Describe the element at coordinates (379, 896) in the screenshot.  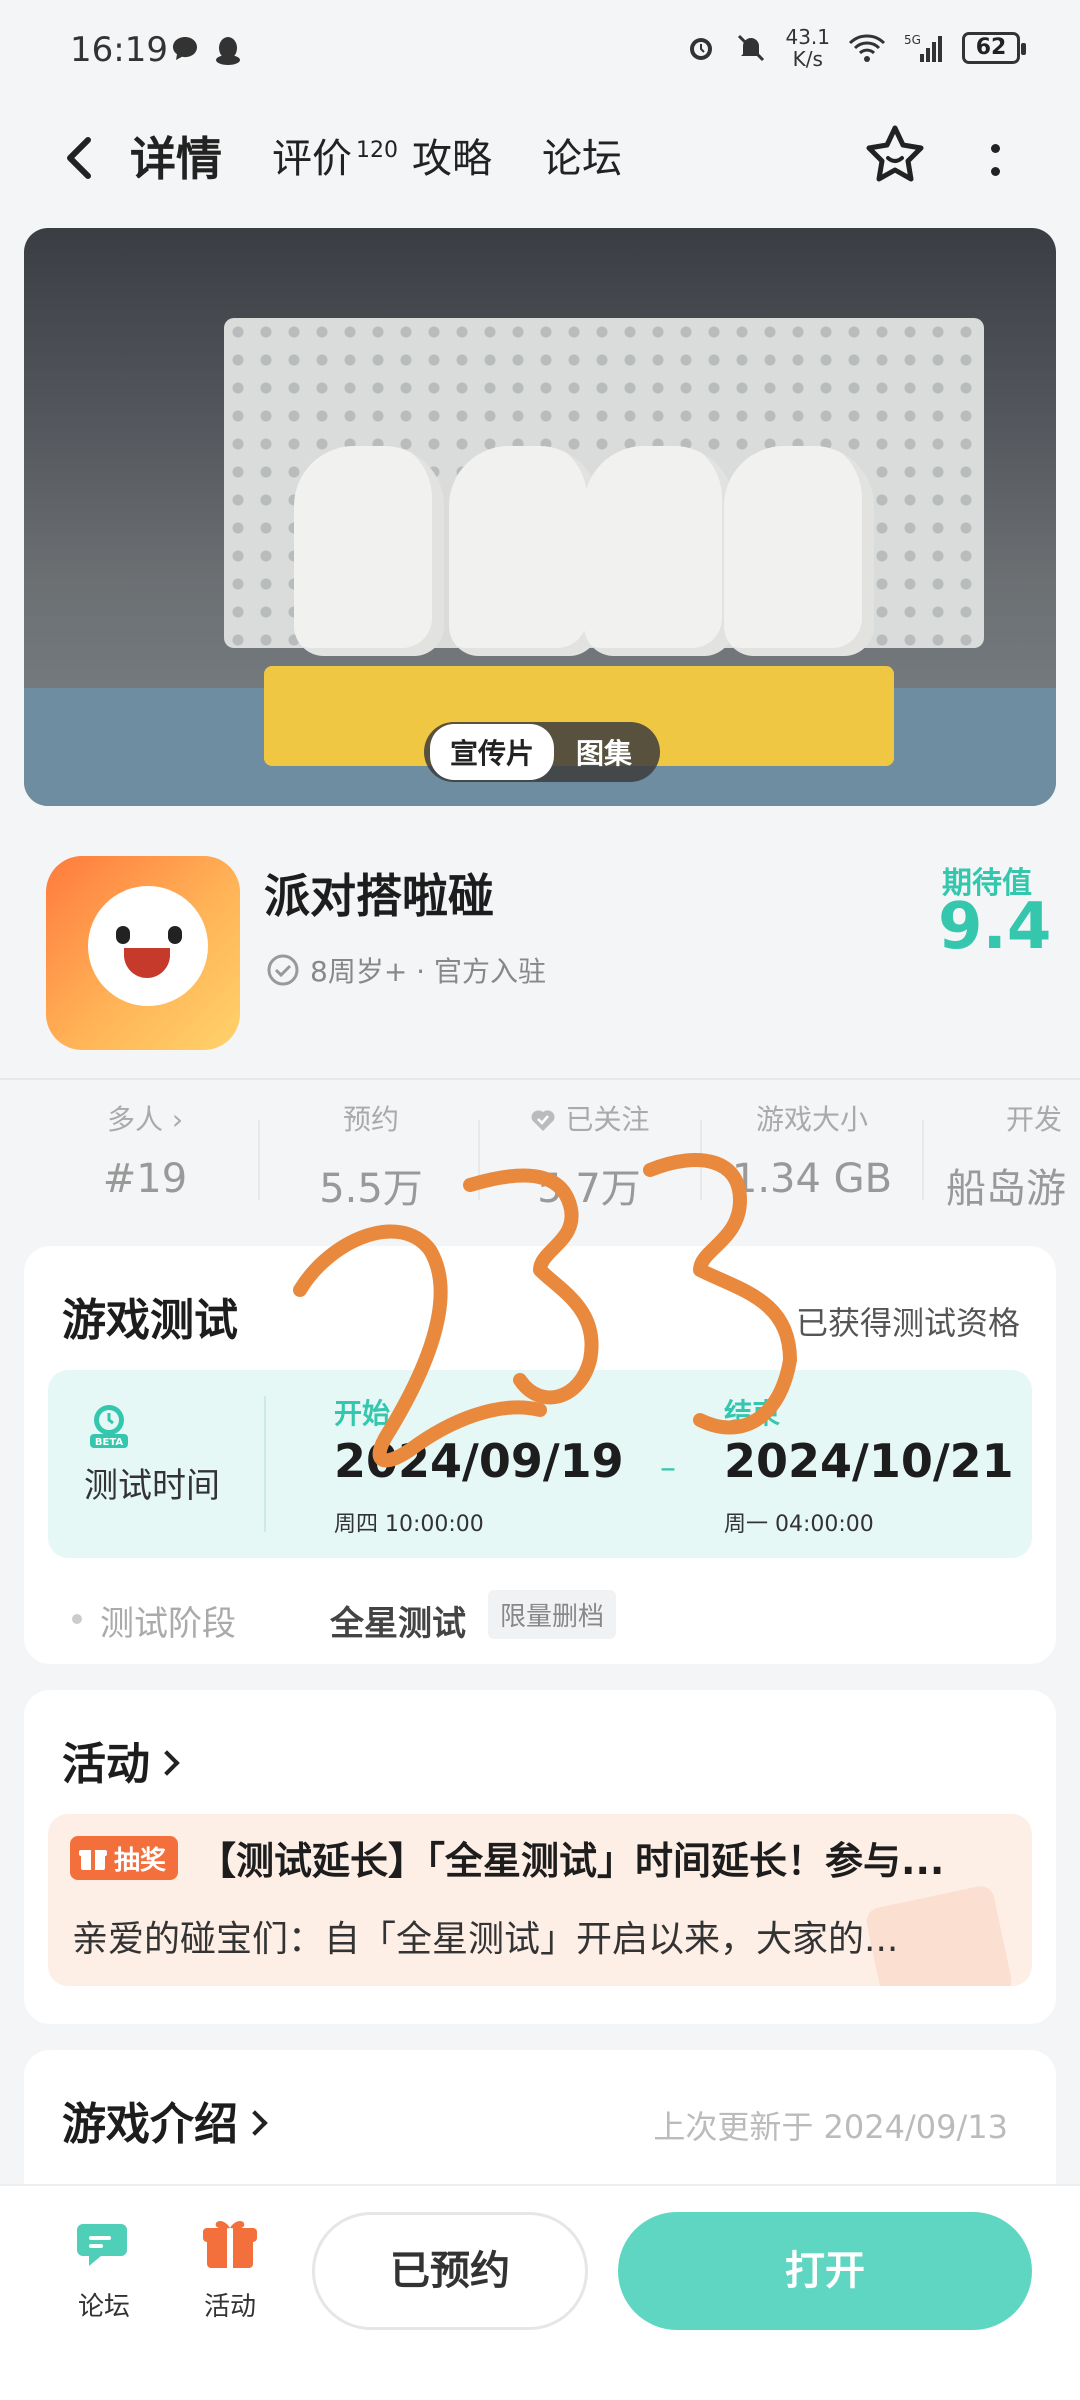
I see `game-title: 派对搭啦碰` at that location.